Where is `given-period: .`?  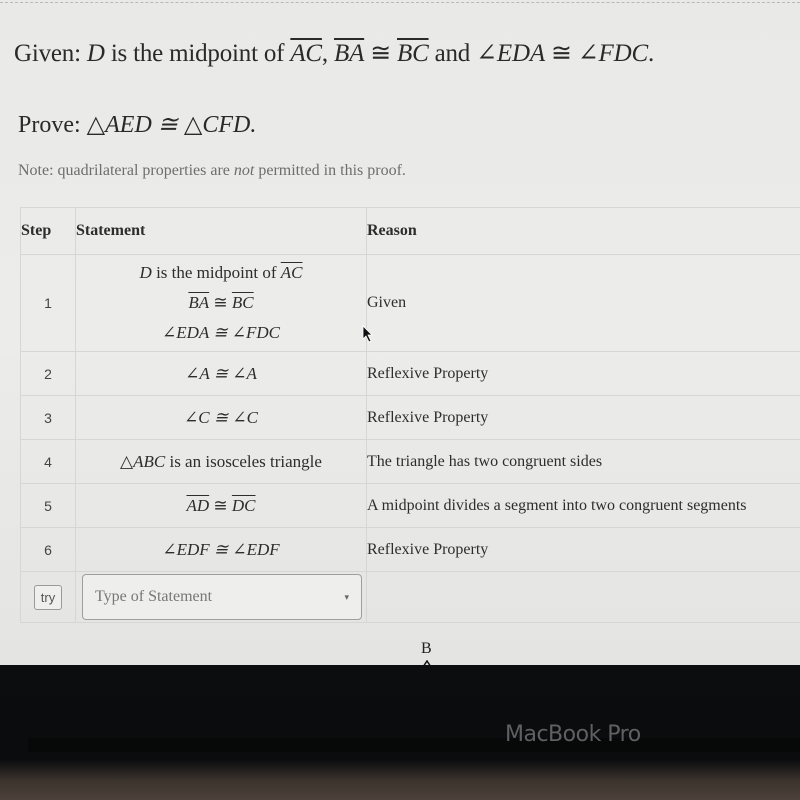 given-period: . is located at coordinates (650, 53).